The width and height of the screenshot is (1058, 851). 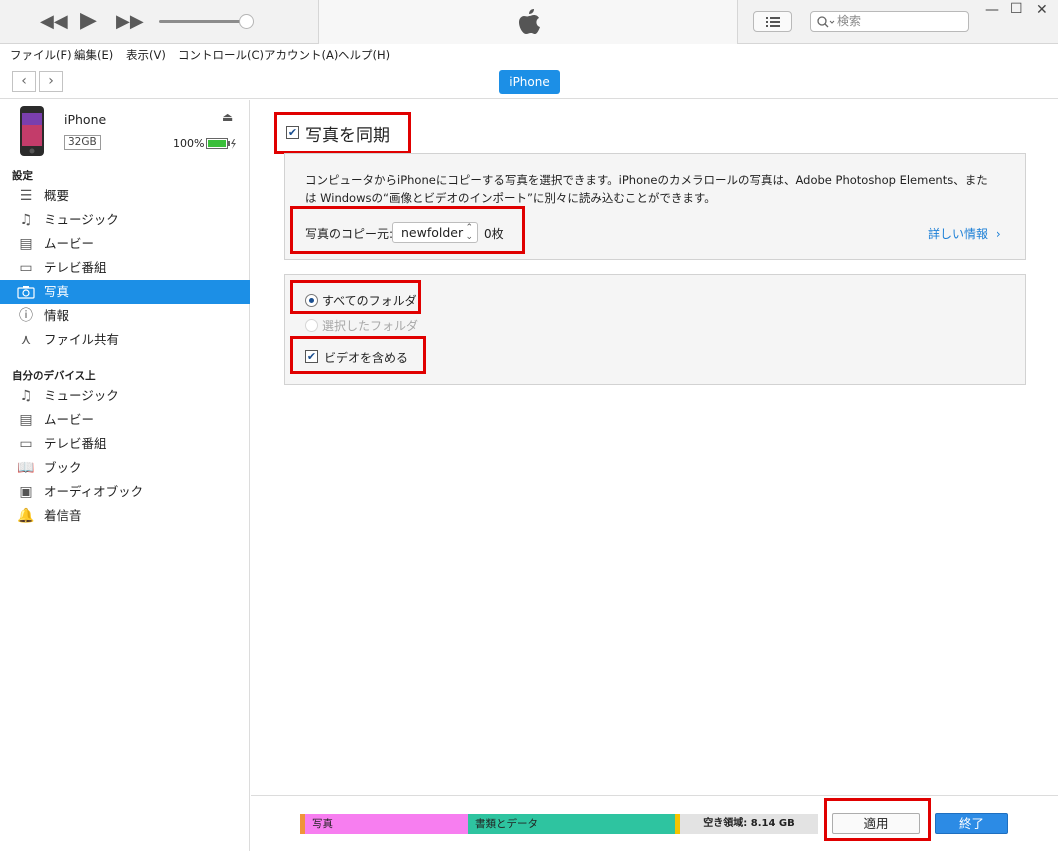 What do you see at coordinates (41, 55) in the screenshot?
I see `menu-file: ファイル(F)` at bounding box center [41, 55].